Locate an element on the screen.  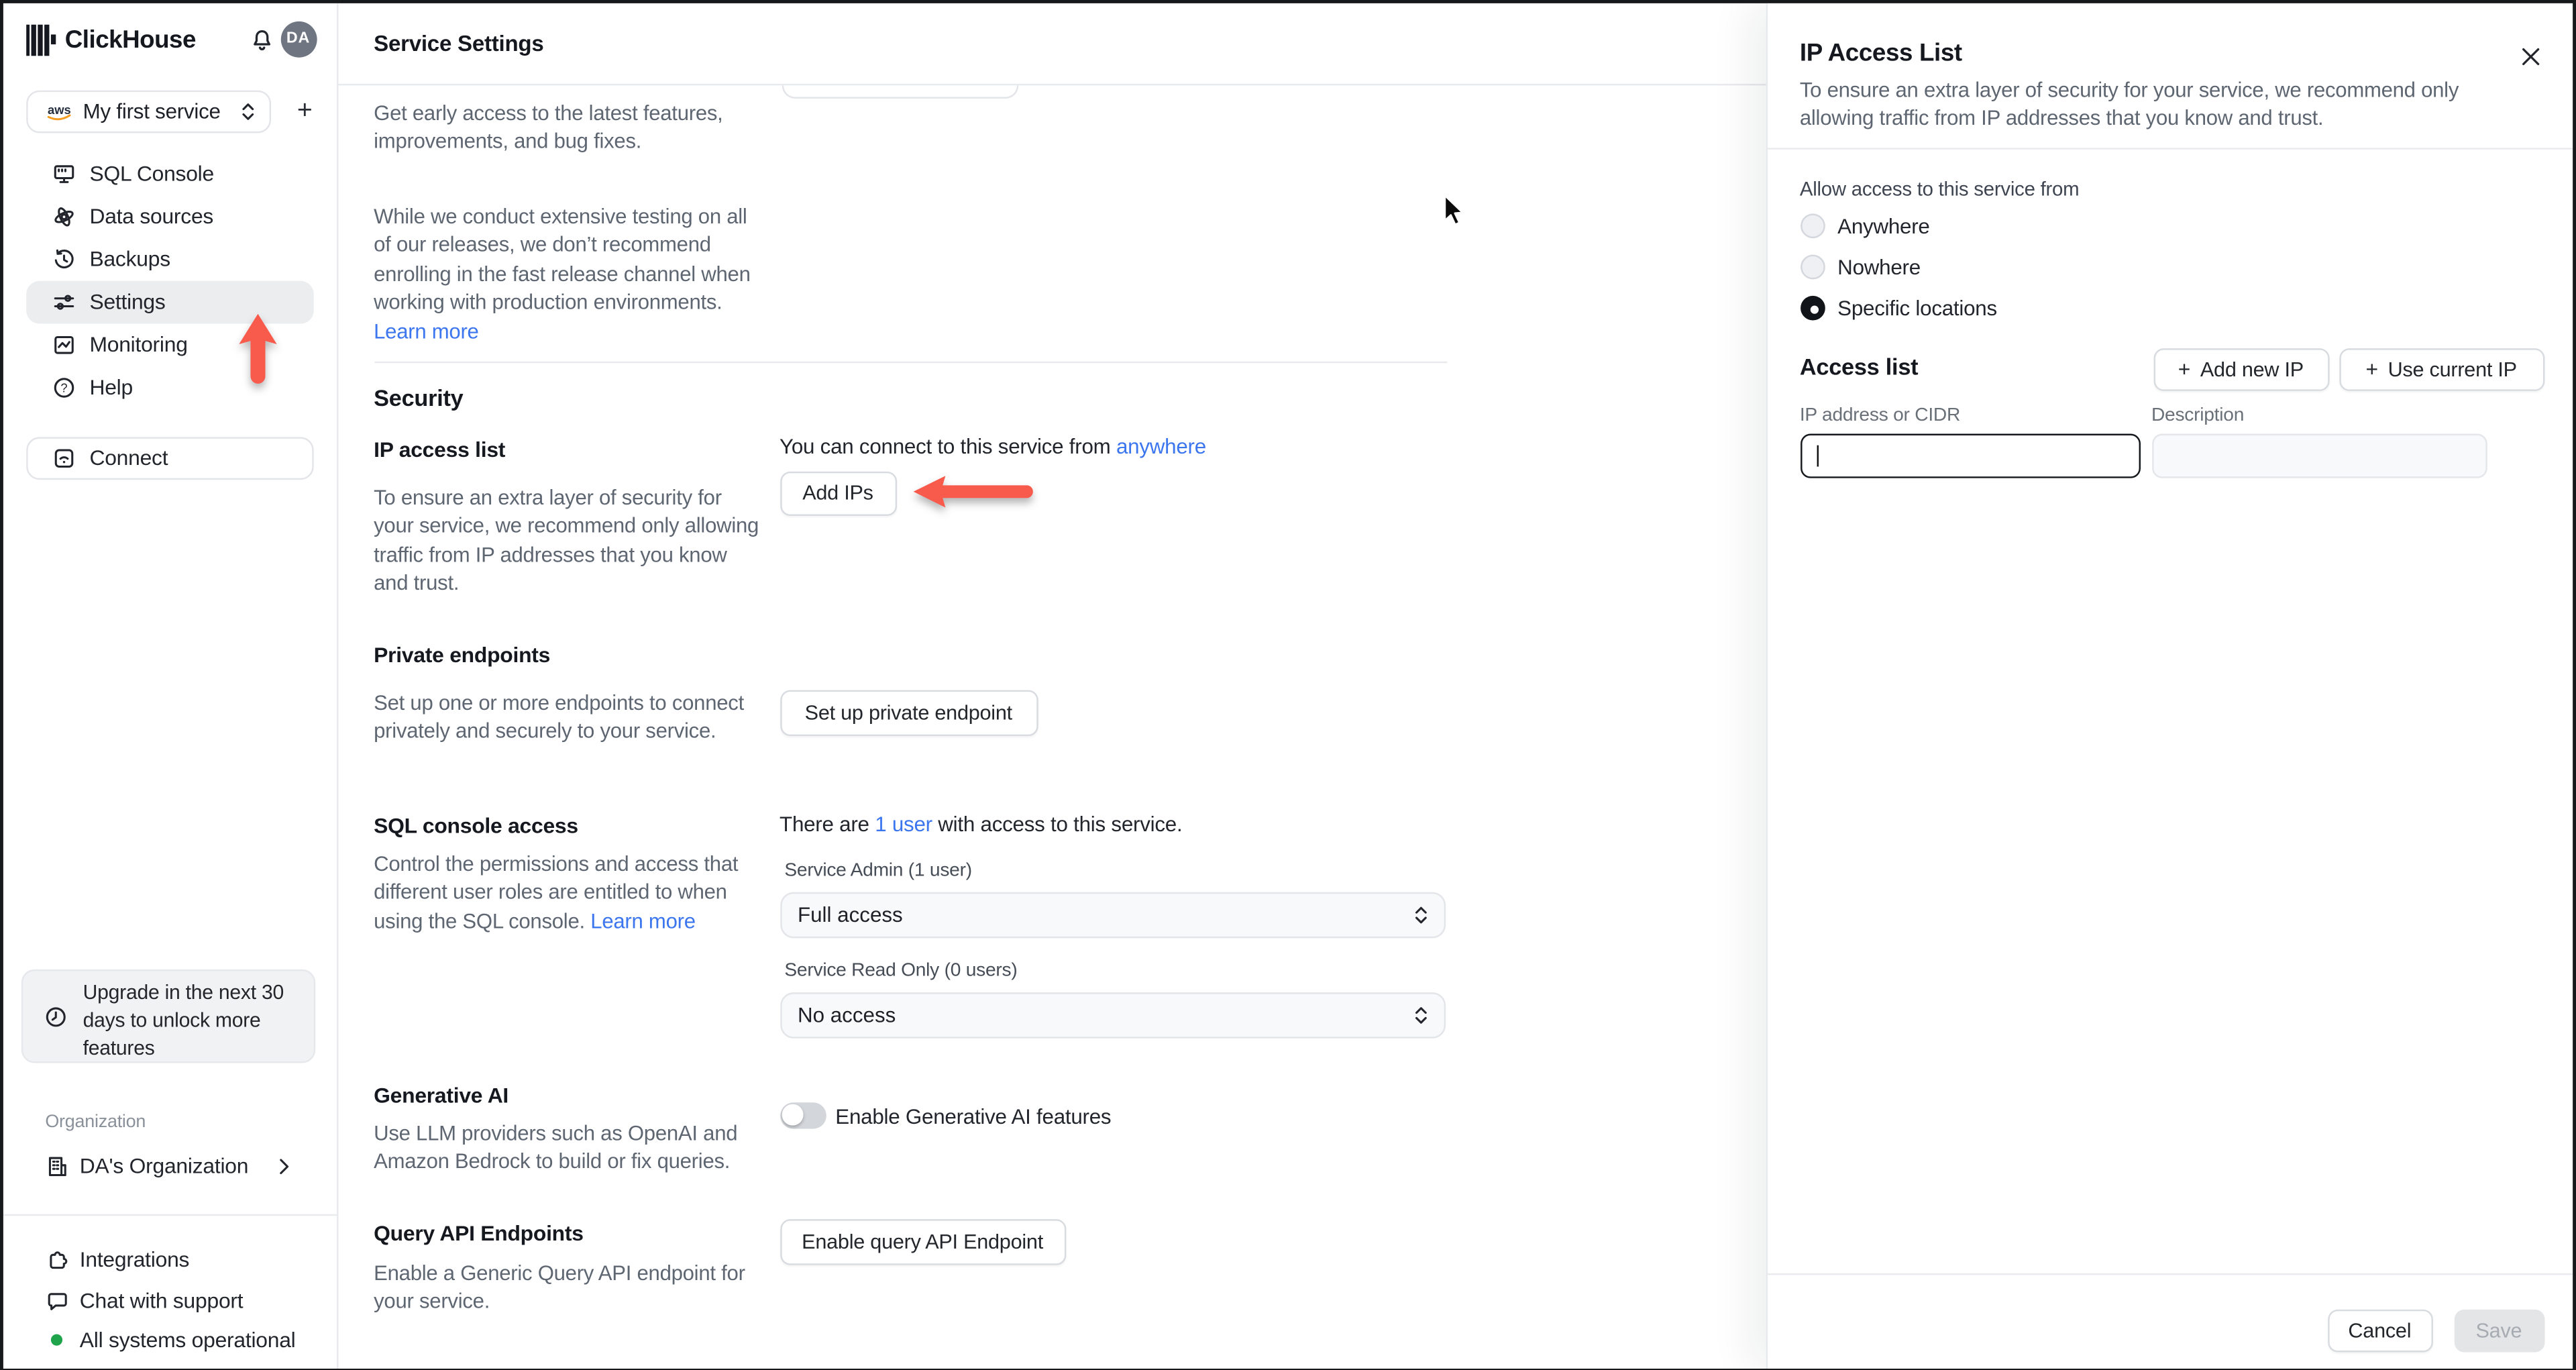
sql-console-icon is located at coordinates (63, 173).